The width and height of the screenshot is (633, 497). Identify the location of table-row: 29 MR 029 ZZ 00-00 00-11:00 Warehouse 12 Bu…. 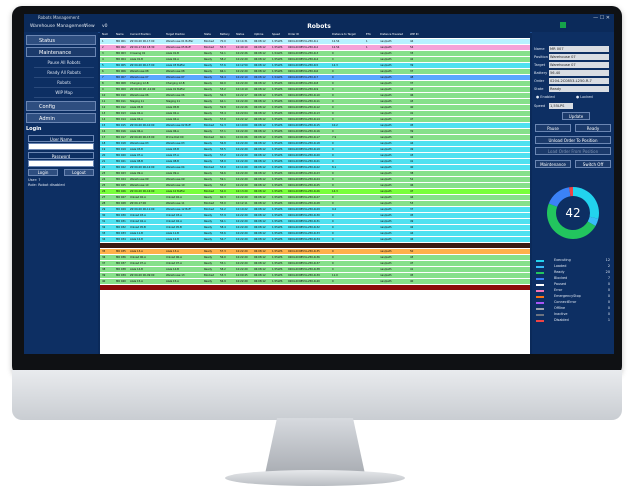
(315, 209).